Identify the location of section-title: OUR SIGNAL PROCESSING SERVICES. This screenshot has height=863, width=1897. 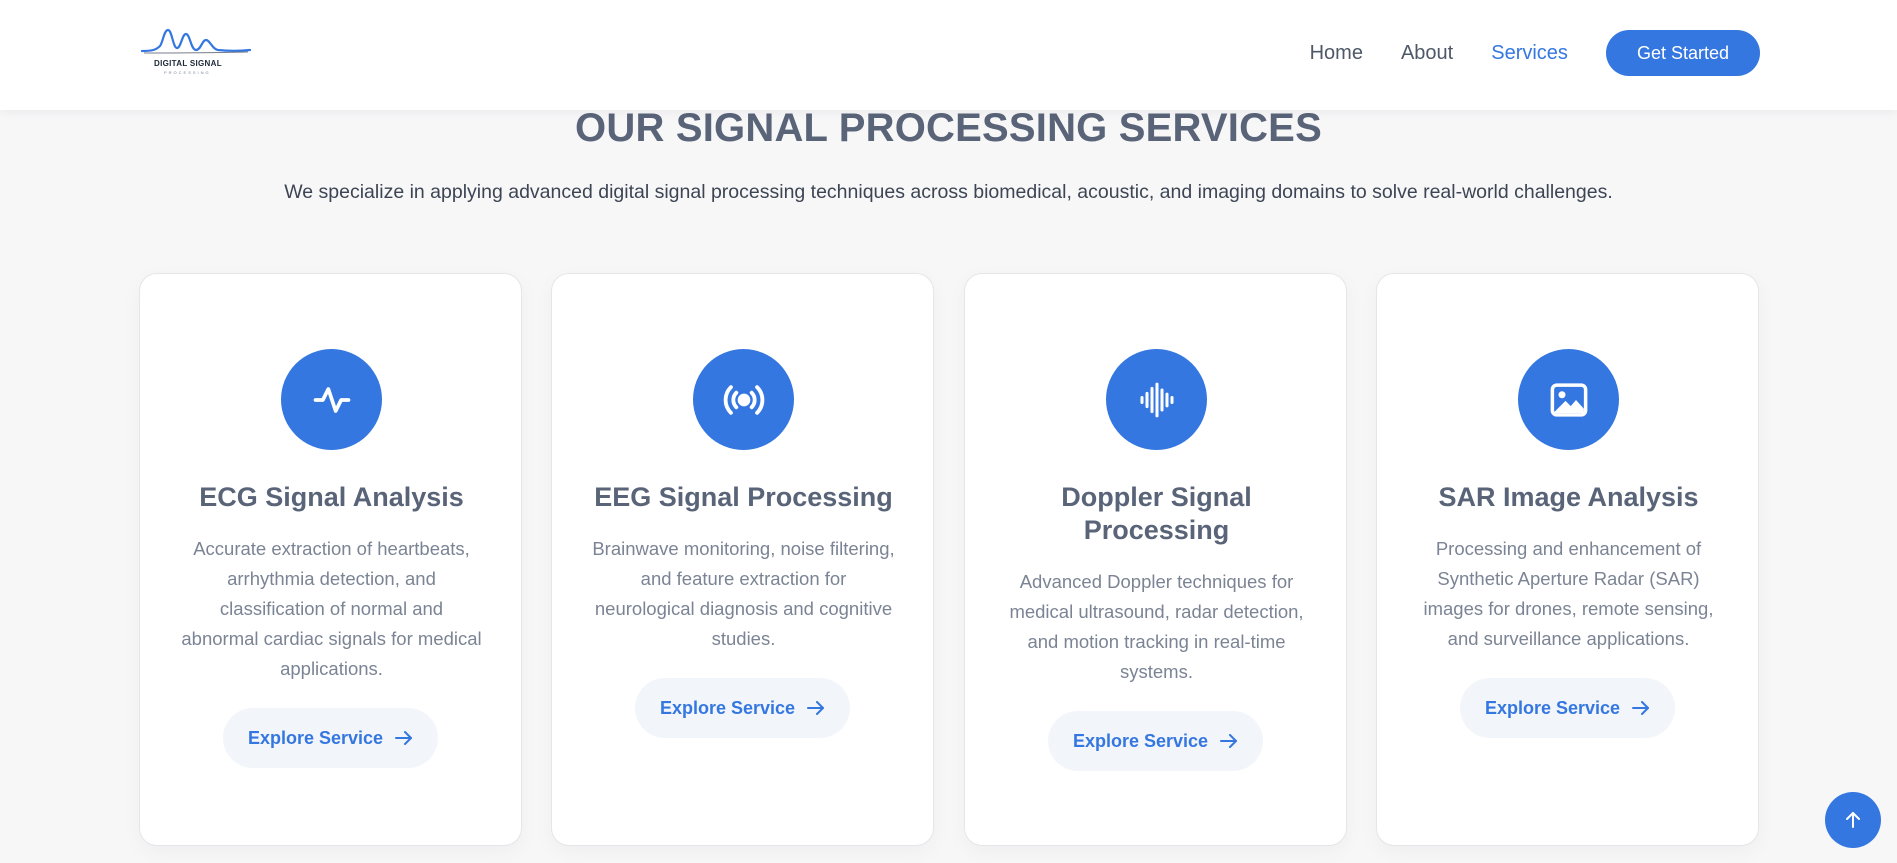
(948, 128).